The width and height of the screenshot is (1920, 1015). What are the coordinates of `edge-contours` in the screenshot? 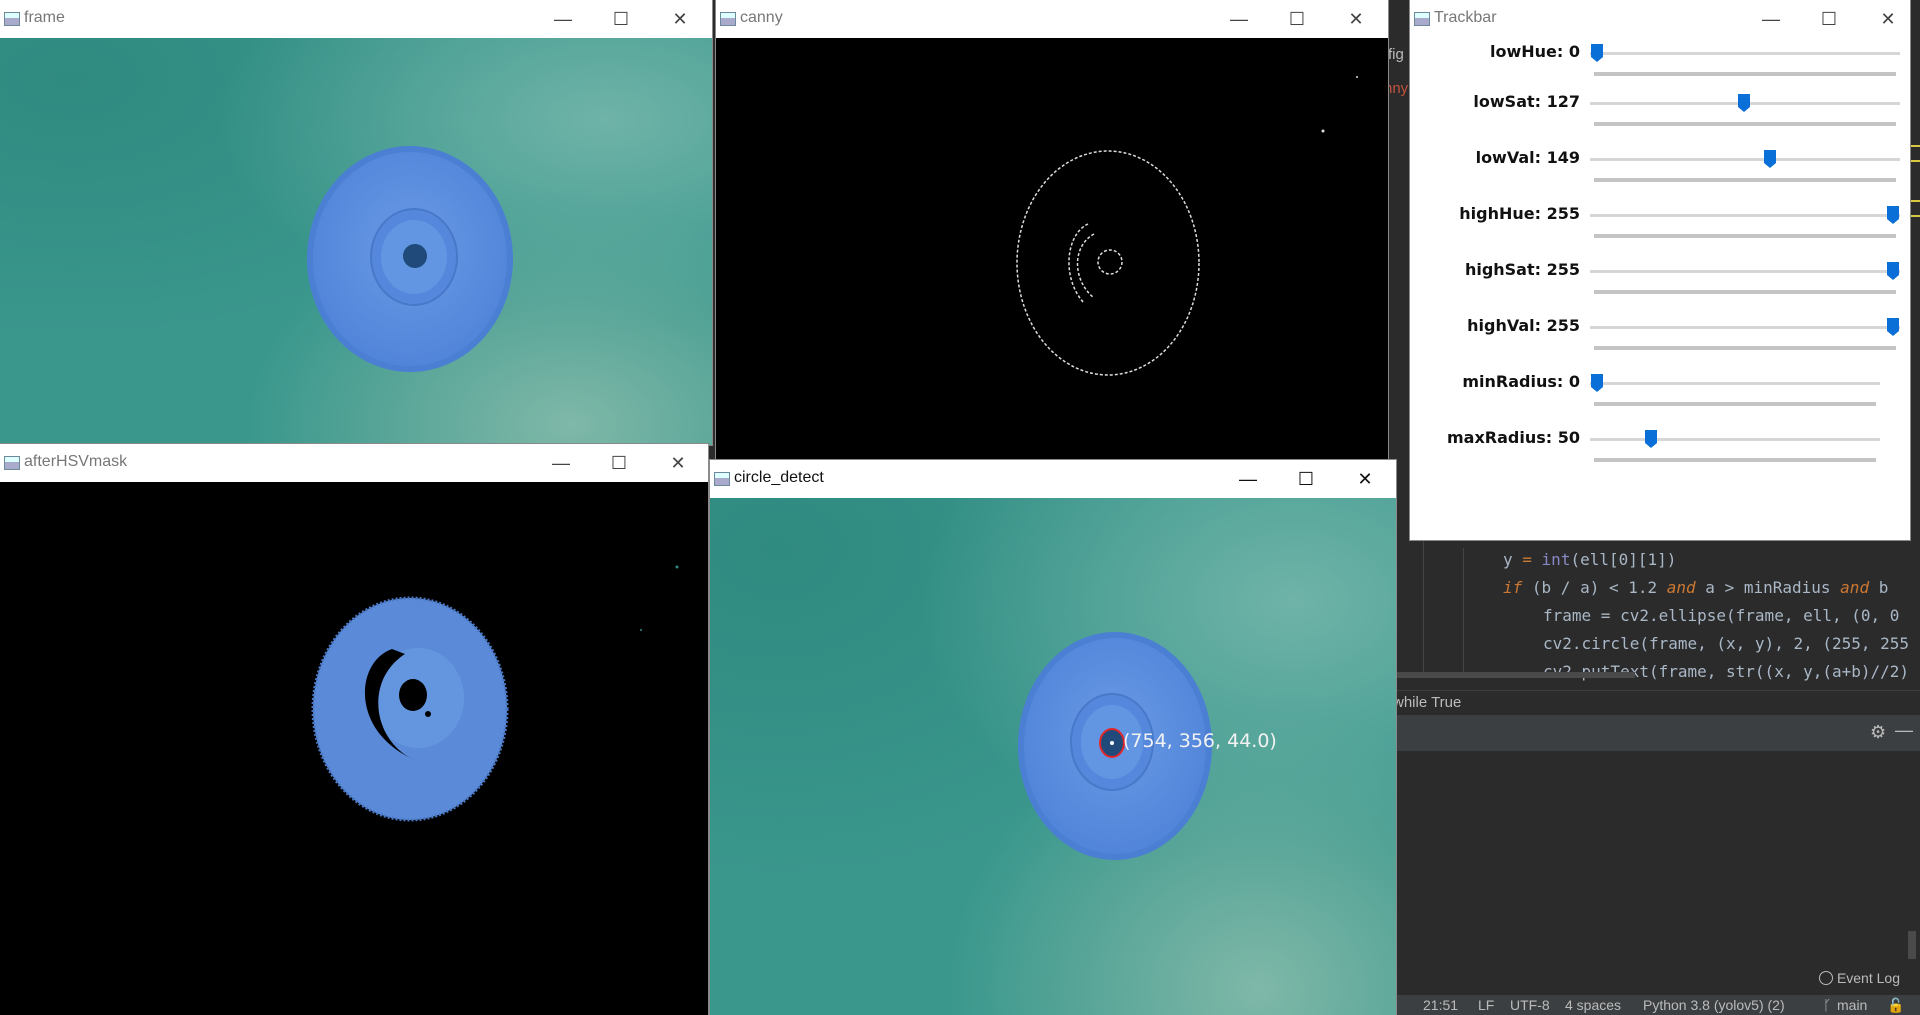 It's located at (1187, 226).